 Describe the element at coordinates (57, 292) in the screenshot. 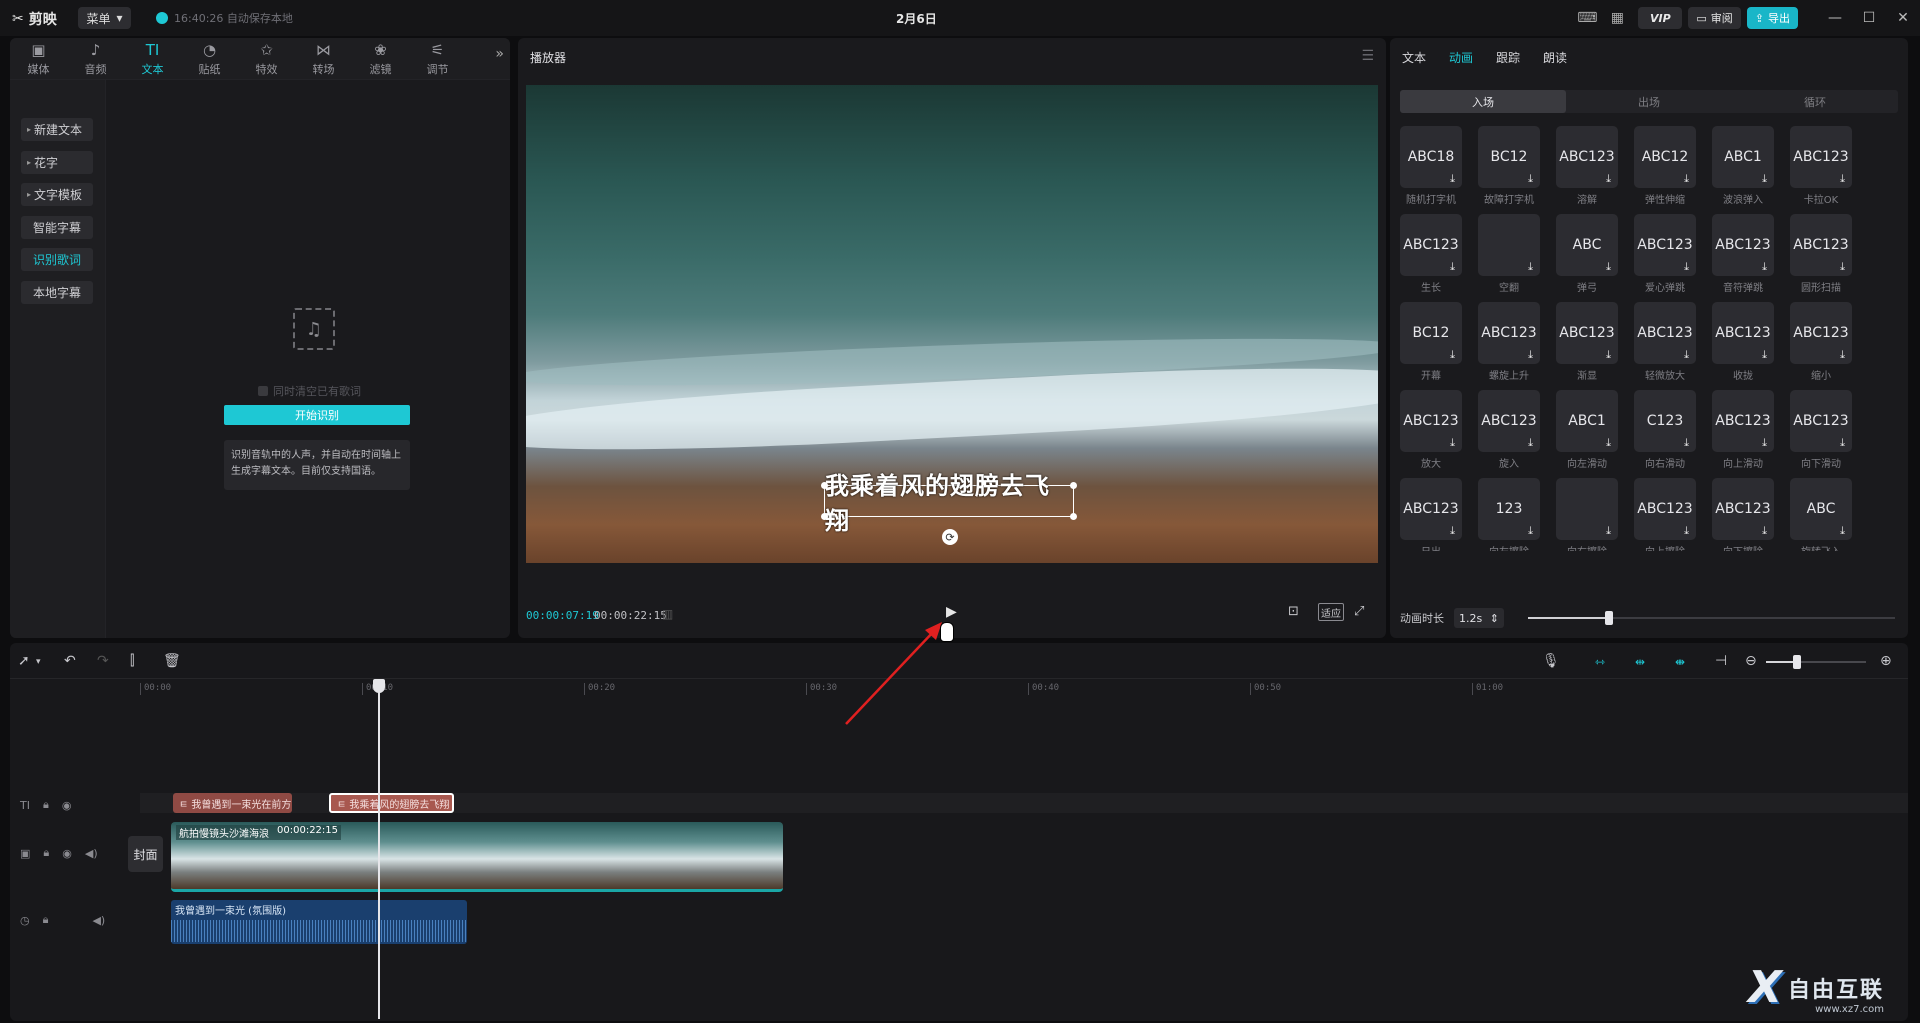

I see `sidebar-item-5: 本地字幕` at that location.